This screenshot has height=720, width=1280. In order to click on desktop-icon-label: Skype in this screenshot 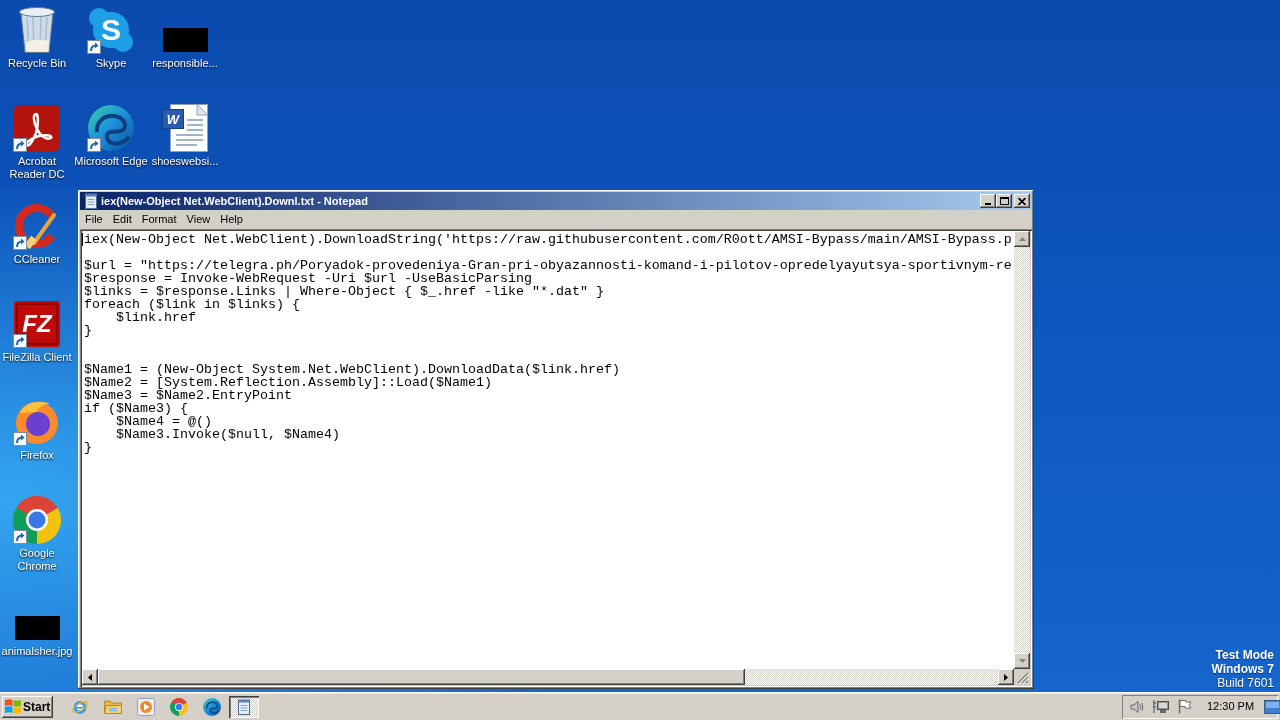, I will do `click(111, 63)`.